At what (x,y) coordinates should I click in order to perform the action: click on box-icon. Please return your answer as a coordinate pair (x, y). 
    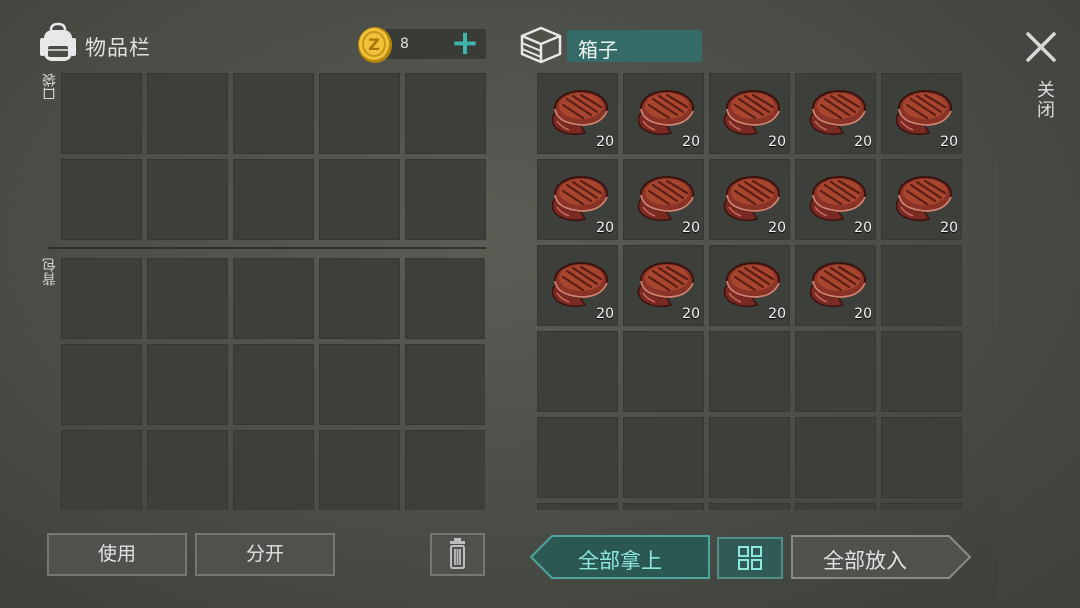
    Looking at the image, I should click on (541, 45).